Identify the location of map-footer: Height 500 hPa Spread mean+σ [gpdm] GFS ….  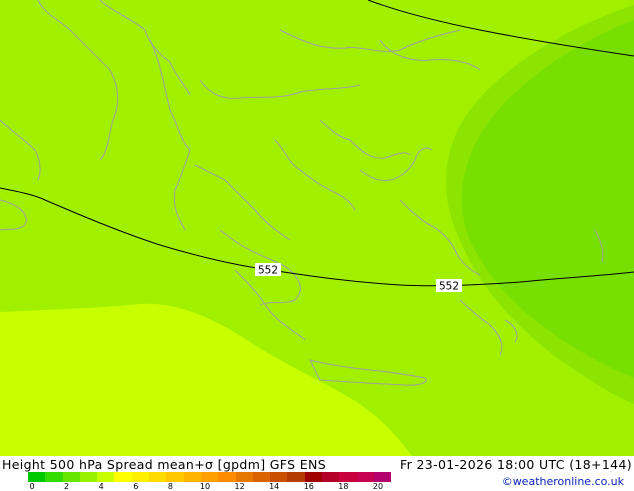
(317, 473).